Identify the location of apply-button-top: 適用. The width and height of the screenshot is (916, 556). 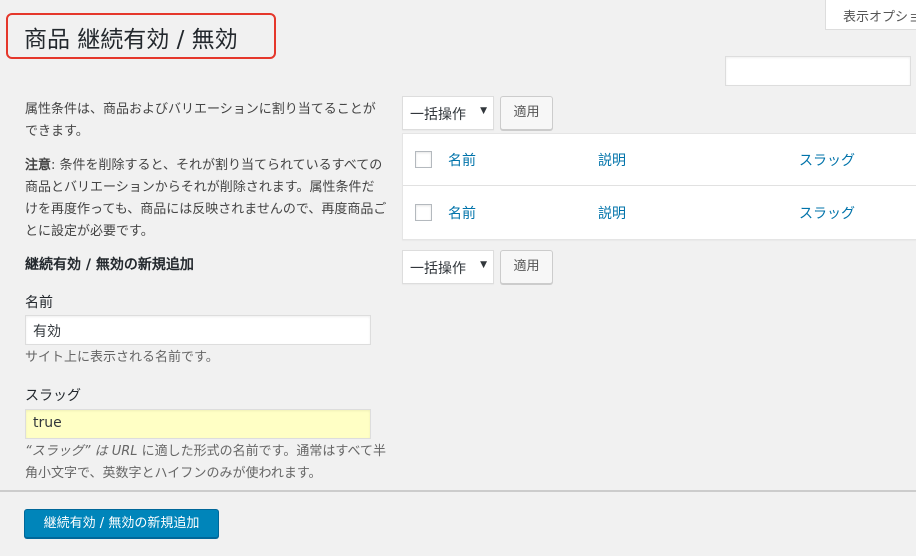
(526, 113).